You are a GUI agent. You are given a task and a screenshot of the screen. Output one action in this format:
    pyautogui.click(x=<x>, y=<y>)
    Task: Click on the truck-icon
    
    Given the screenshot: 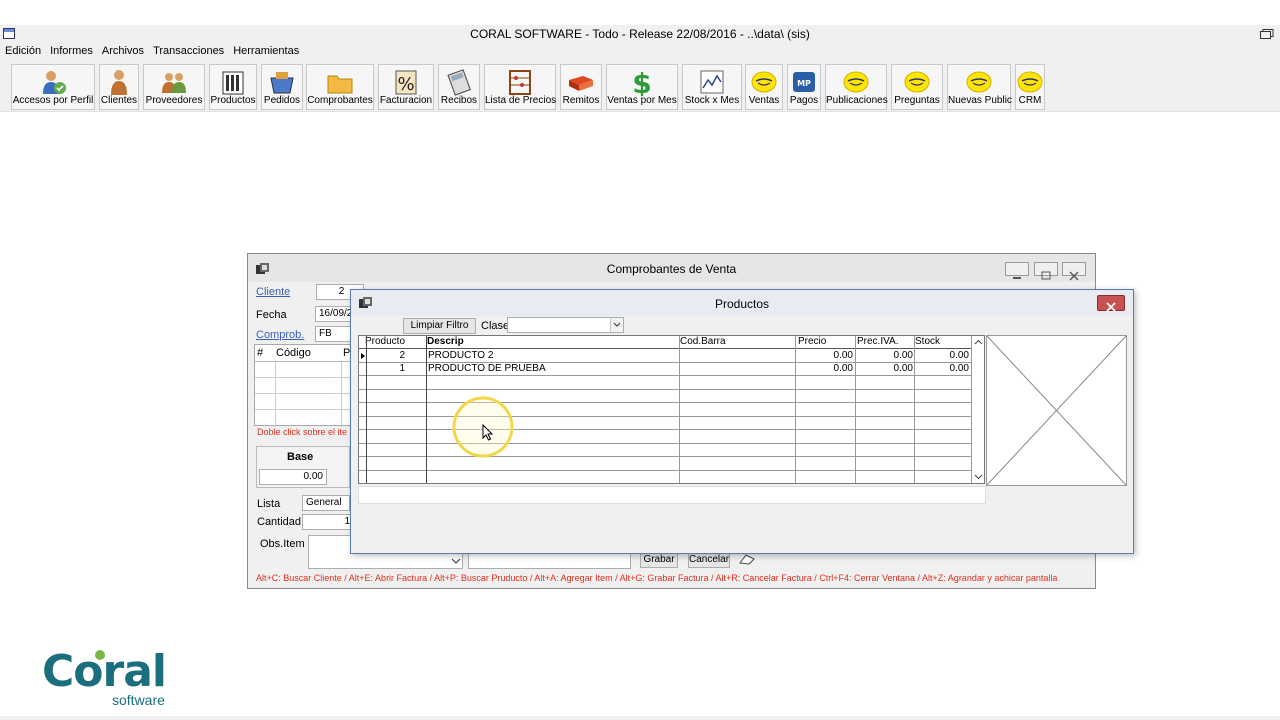 What is the action you would take?
    pyautogui.click(x=581, y=83)
    